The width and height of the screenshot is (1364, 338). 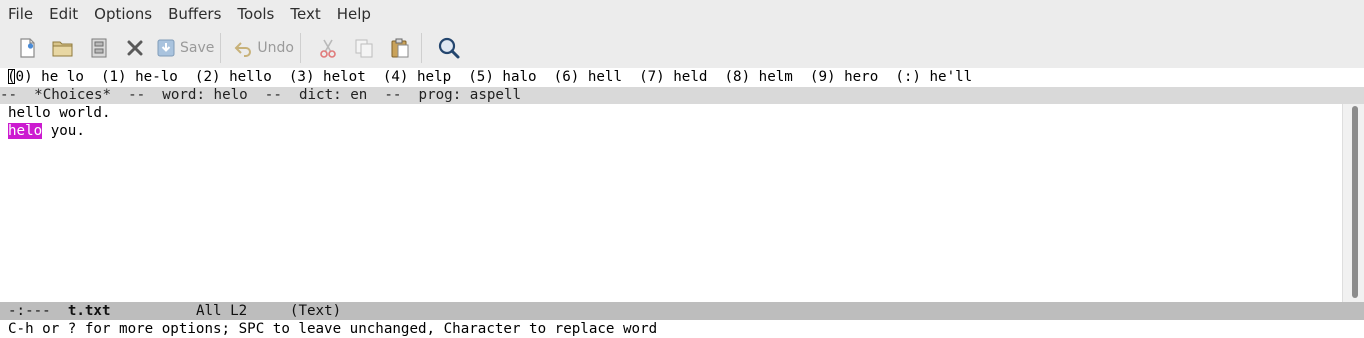 I want to click on open-file-button, so click(x=63, y=48).